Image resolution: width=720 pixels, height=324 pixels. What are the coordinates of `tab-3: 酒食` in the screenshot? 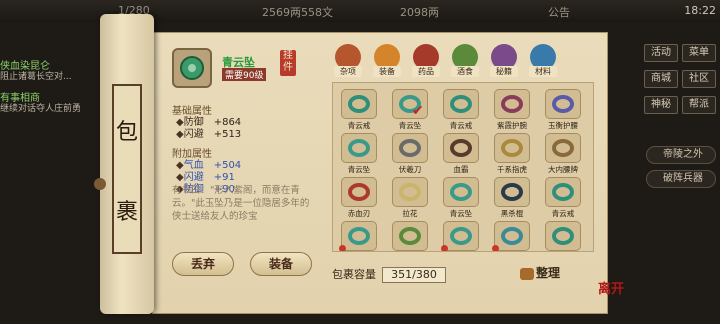 It's located at (465, 64).